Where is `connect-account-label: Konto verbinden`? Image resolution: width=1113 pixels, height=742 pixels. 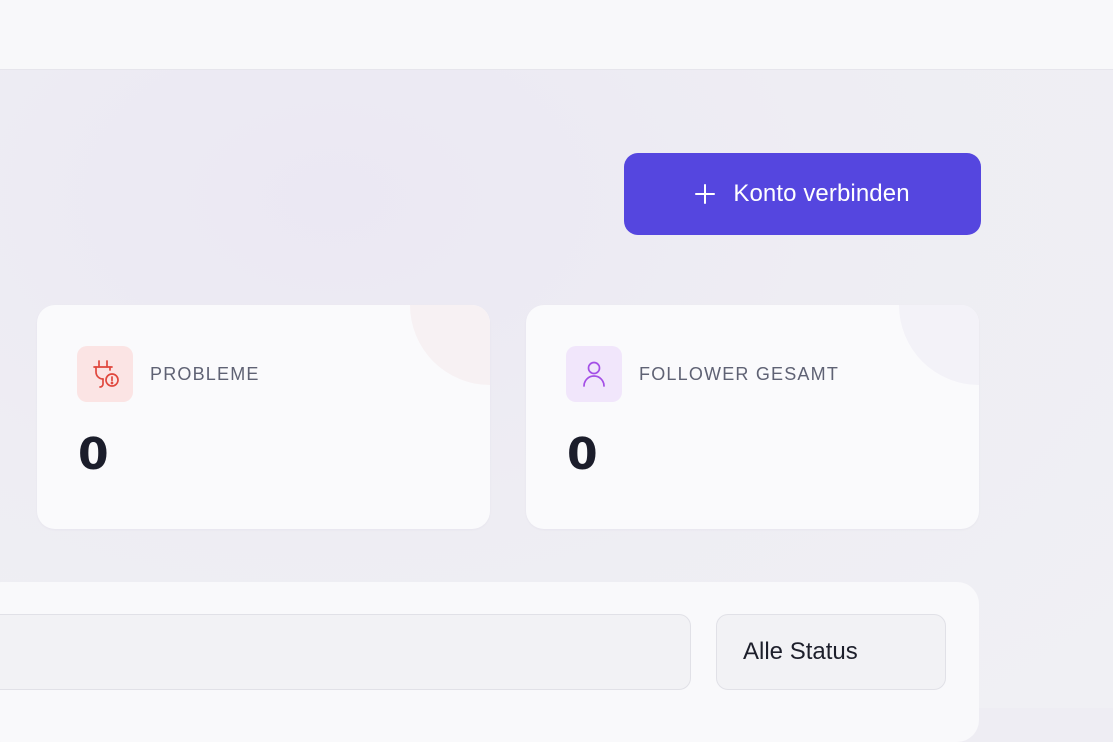
connect-account-label: Konto verbinden is located at coordinates (821, 193).